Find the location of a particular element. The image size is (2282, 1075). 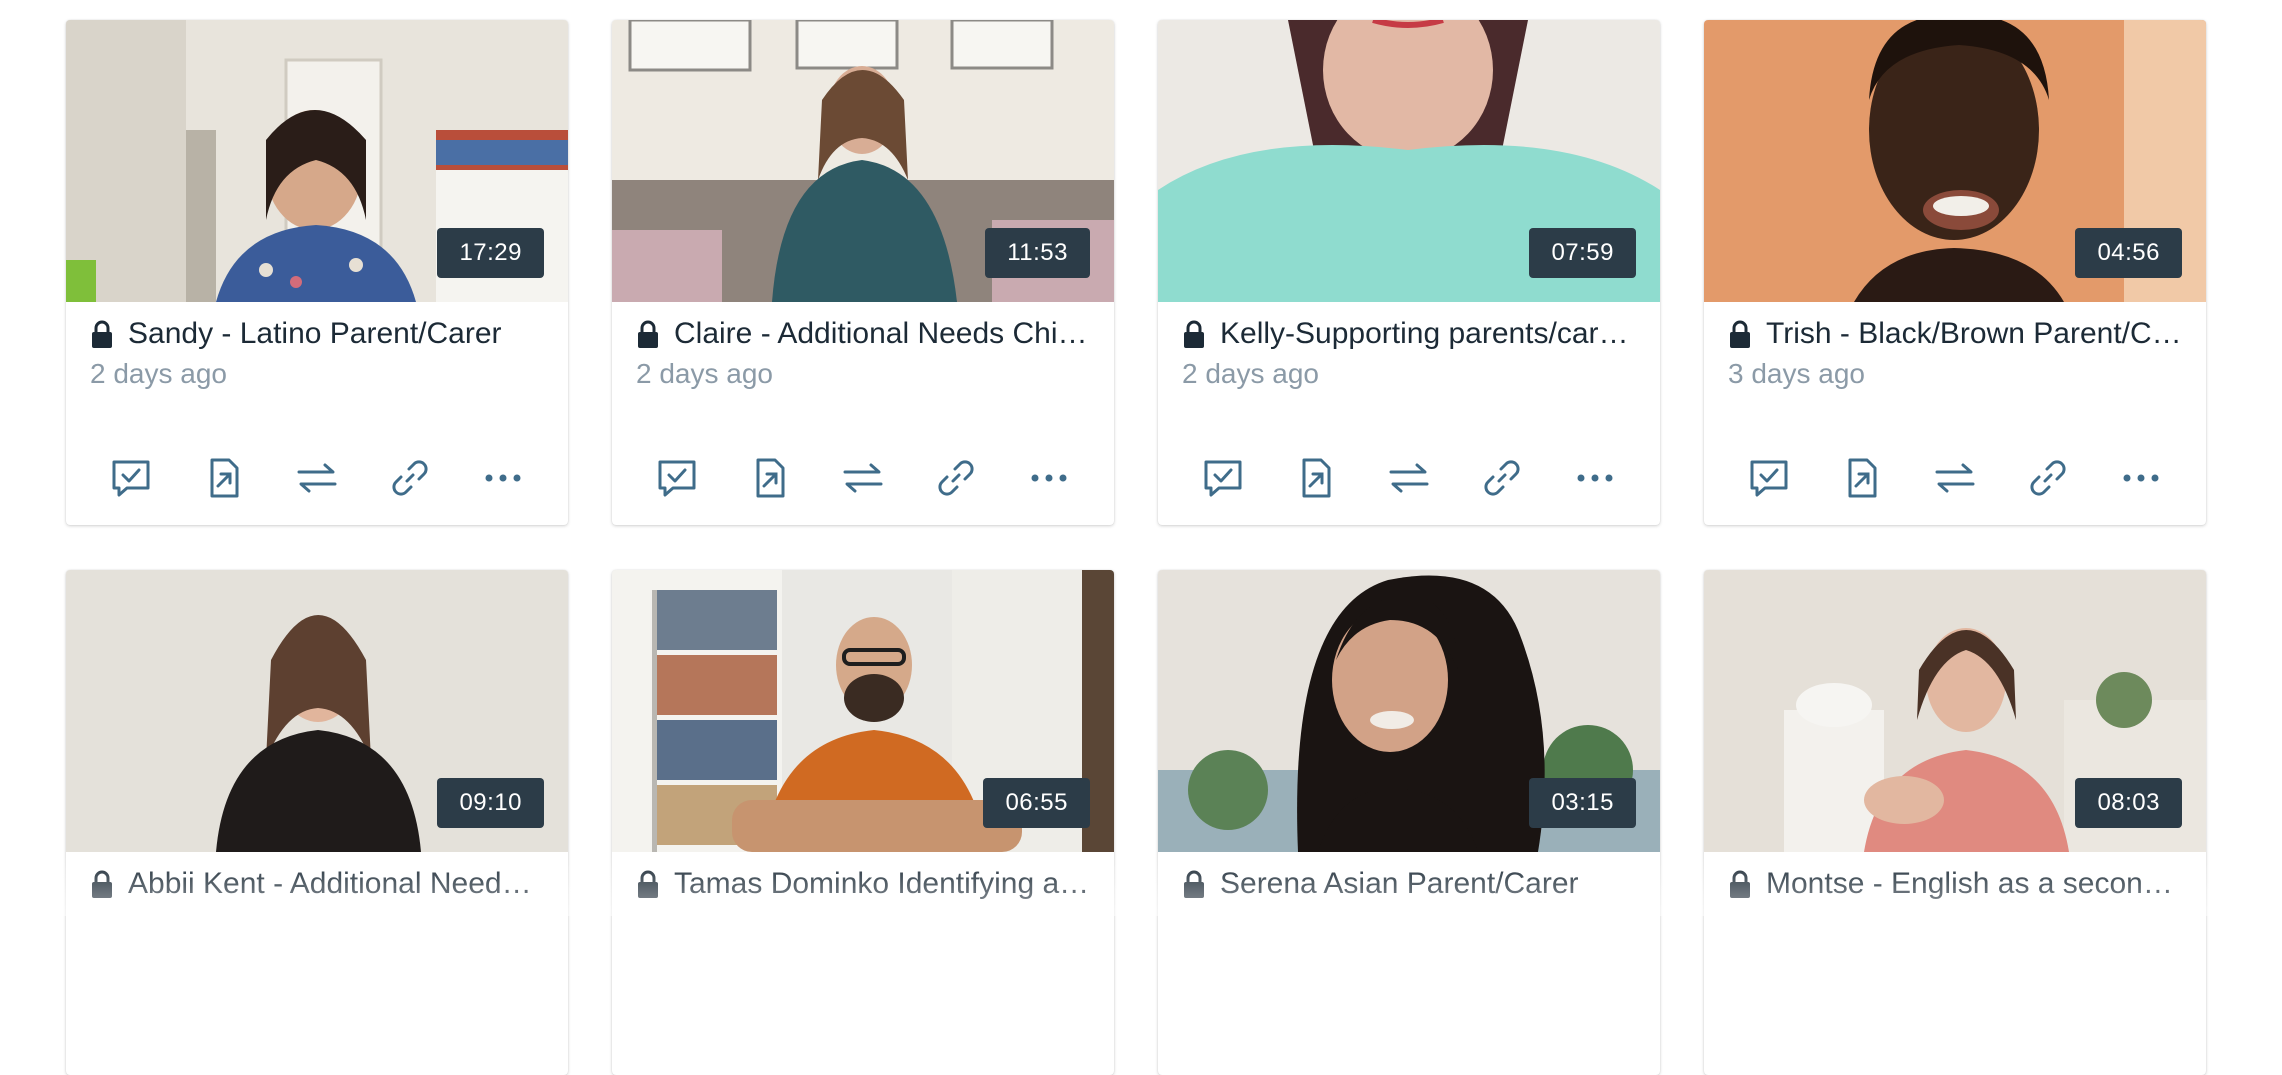

video-title: Sandy - Latino Parent/Carer is located at coordinates (315, 334).